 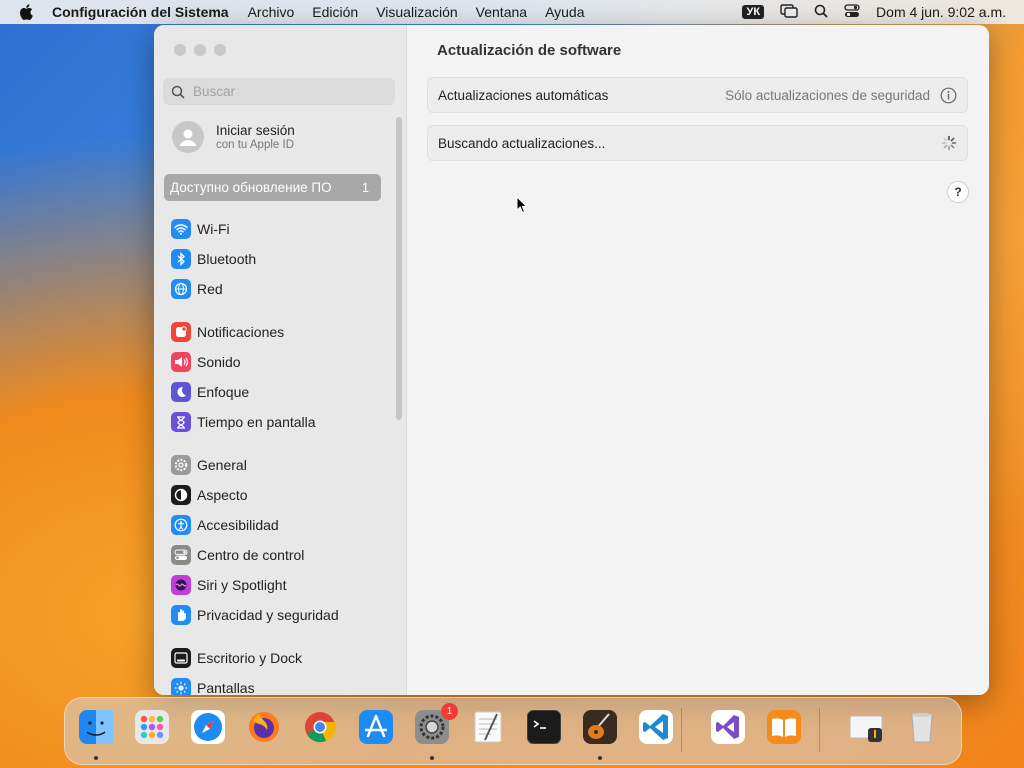 I want to click on sidebar-item-privacidad-y-seguridad: Privacidad y seguridad, so click(x=255, y=615).